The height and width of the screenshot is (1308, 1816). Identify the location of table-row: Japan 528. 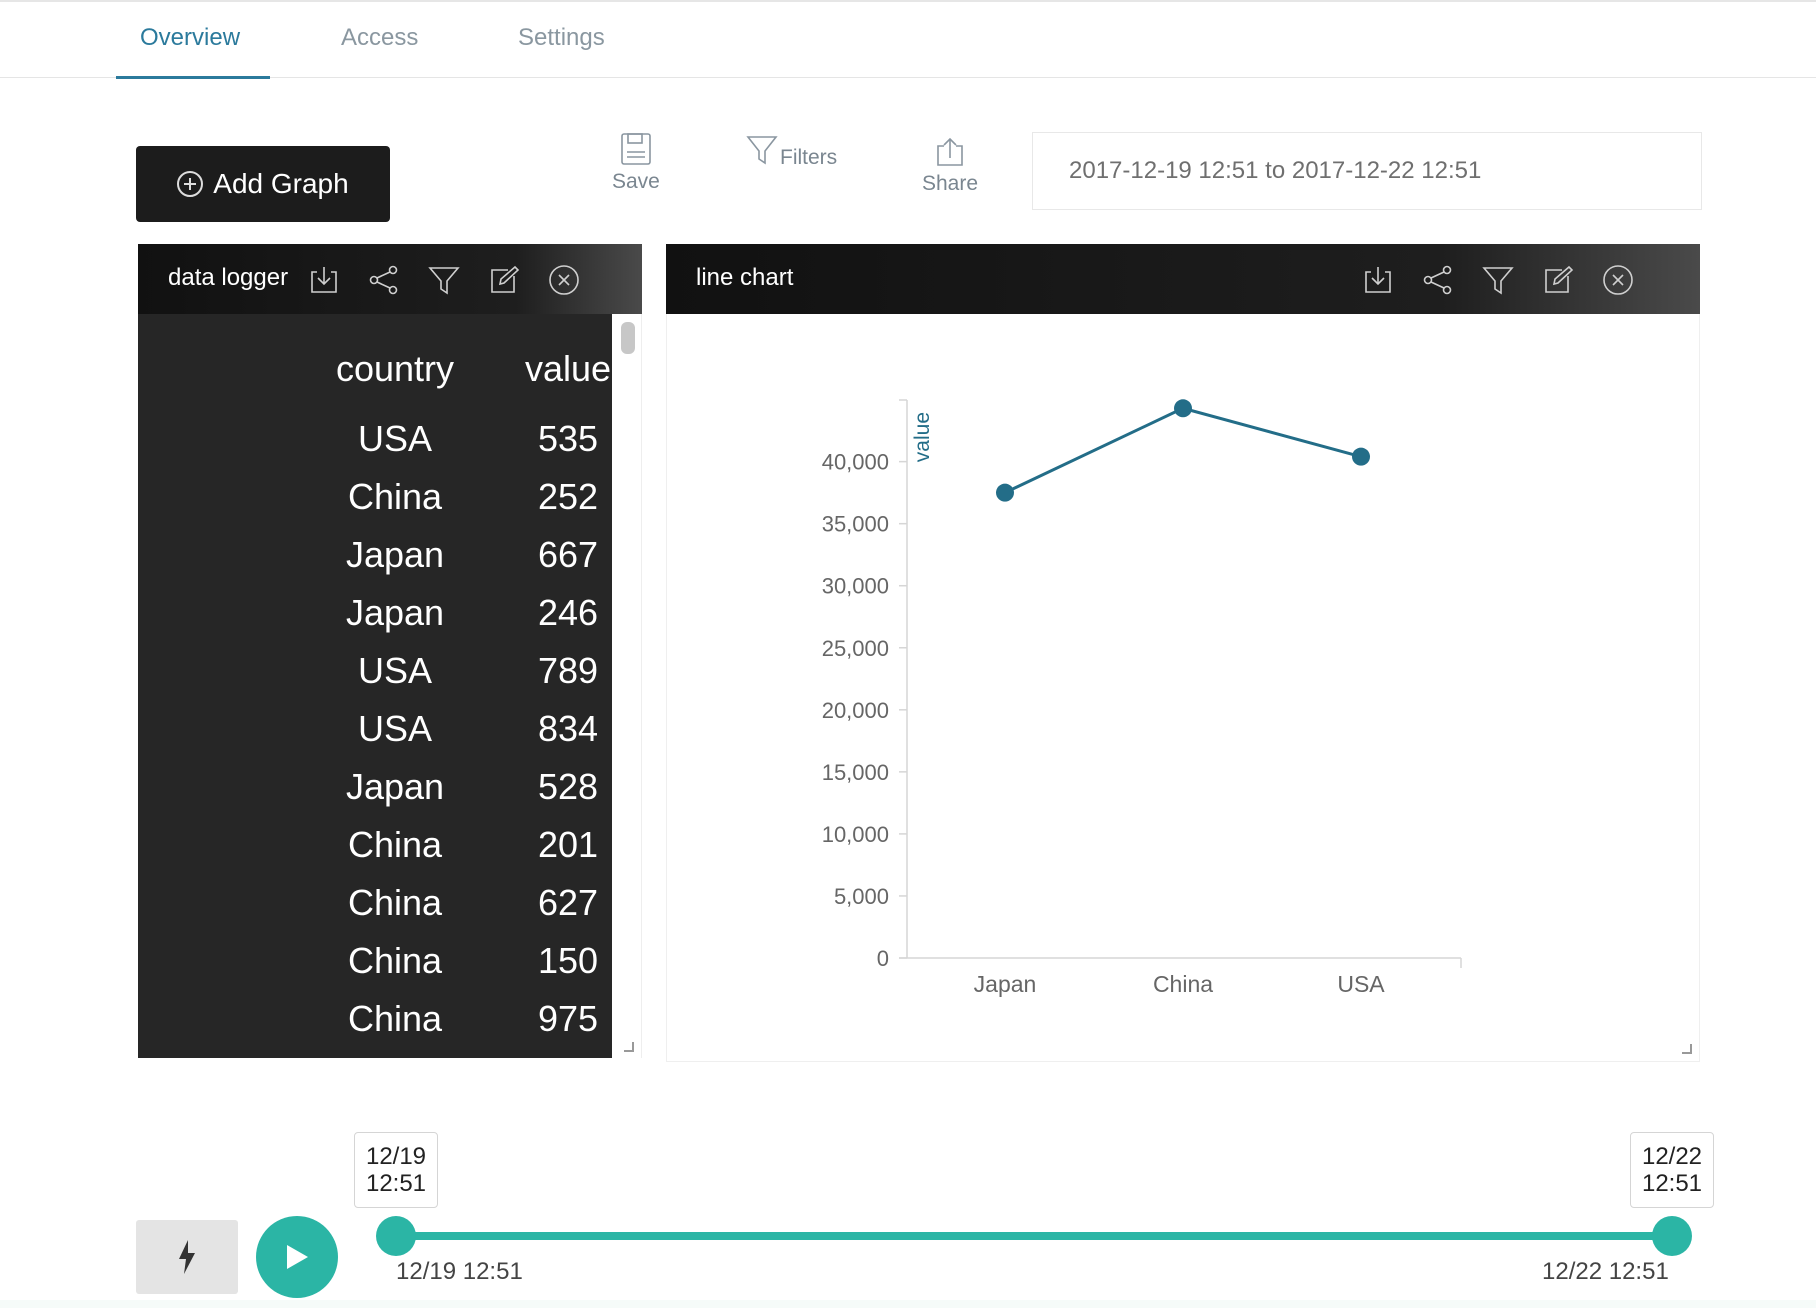
(375, 795).